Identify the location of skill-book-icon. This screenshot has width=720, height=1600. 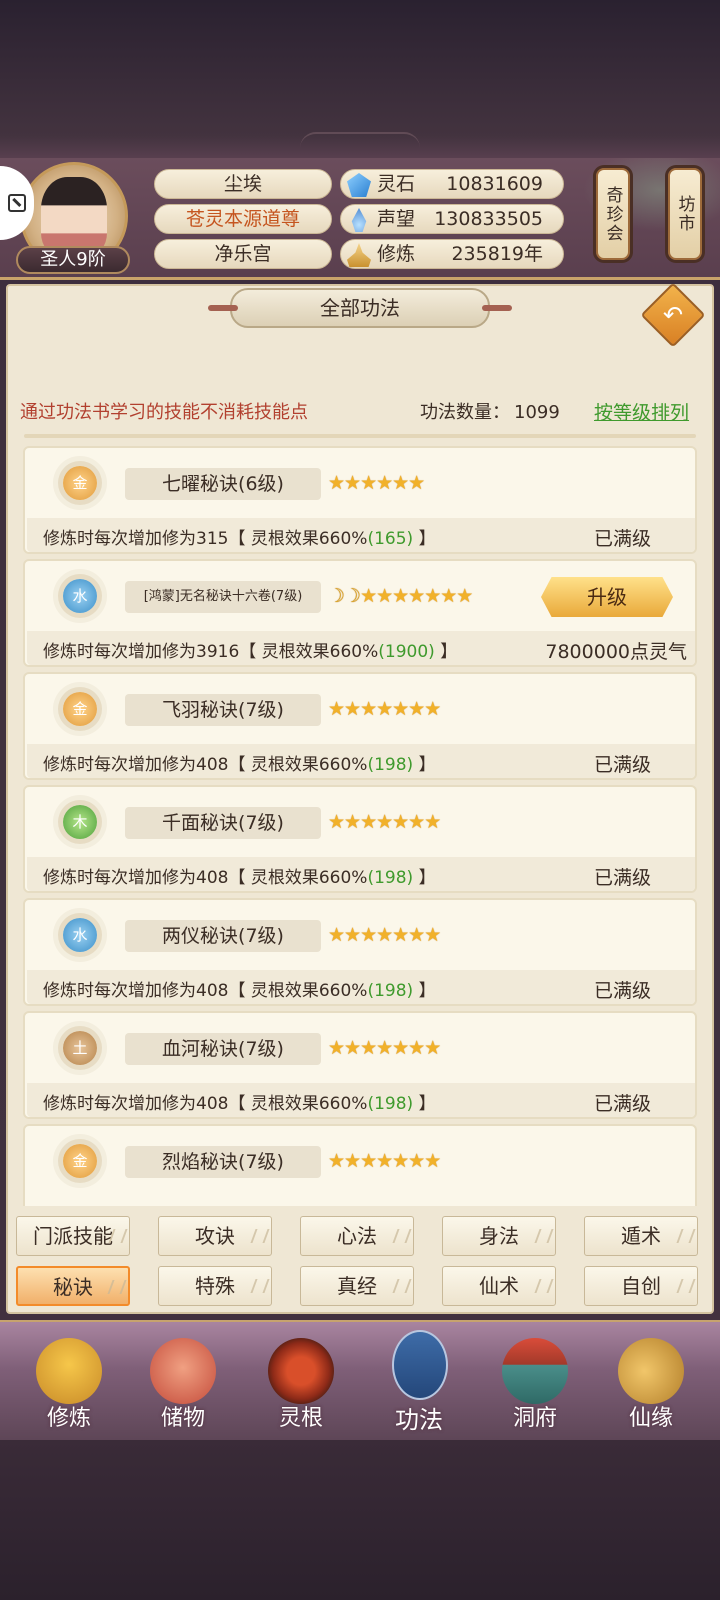
(420, 1365).